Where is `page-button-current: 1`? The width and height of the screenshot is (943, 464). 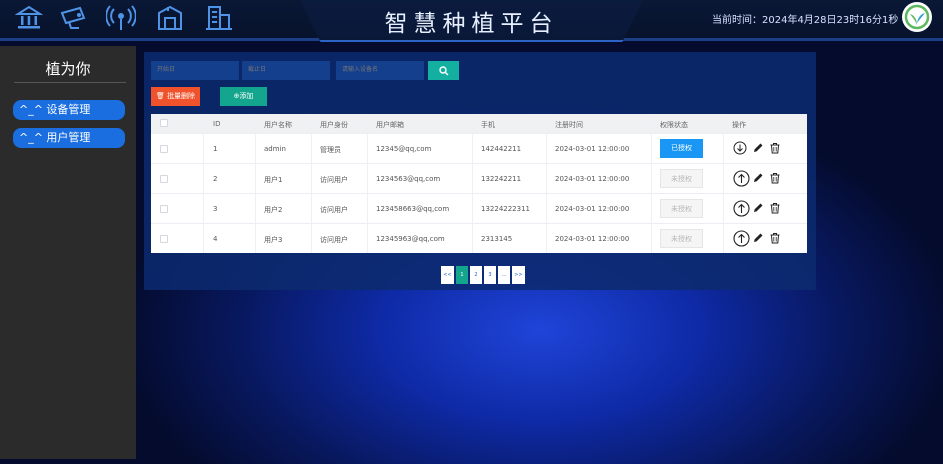
page-button-current: 1 is located at coordinates (462, 275).